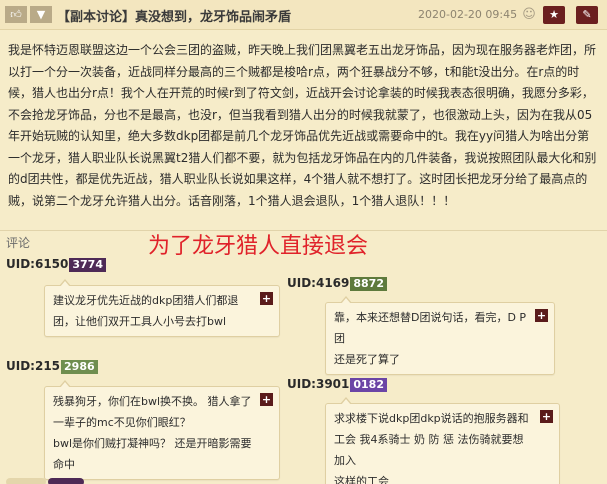 The width and height of the screenshot is (607, 484). I want to click on comment-line: 工会 我4系骑士 奶 防 惩 法伤骑就要想加入, so click(429, 450).